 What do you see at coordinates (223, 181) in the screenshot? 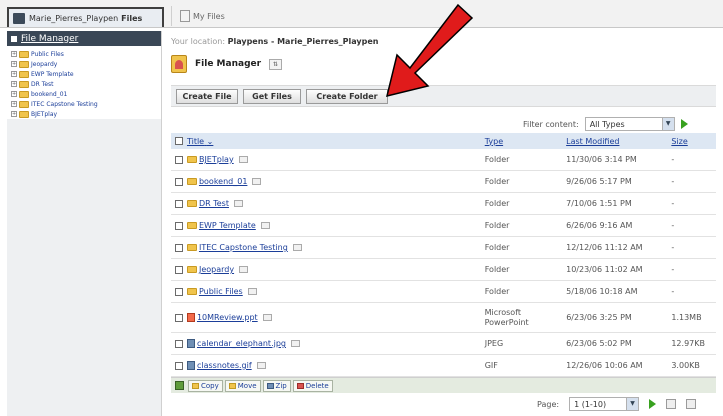
I see `row-title-link: bookend_01` at bounding box center [223, 181].